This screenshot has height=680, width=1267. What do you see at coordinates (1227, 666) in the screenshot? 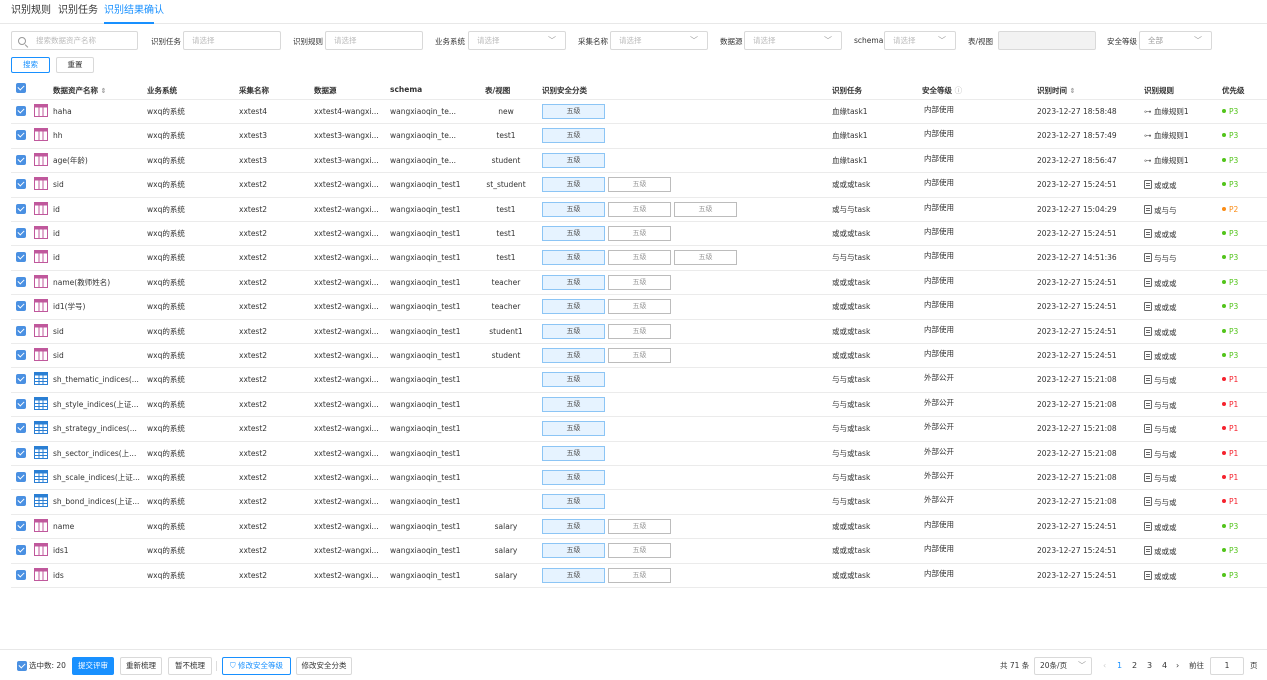
I see `goto-page-input: 1` at bounding box center [1227, 666].